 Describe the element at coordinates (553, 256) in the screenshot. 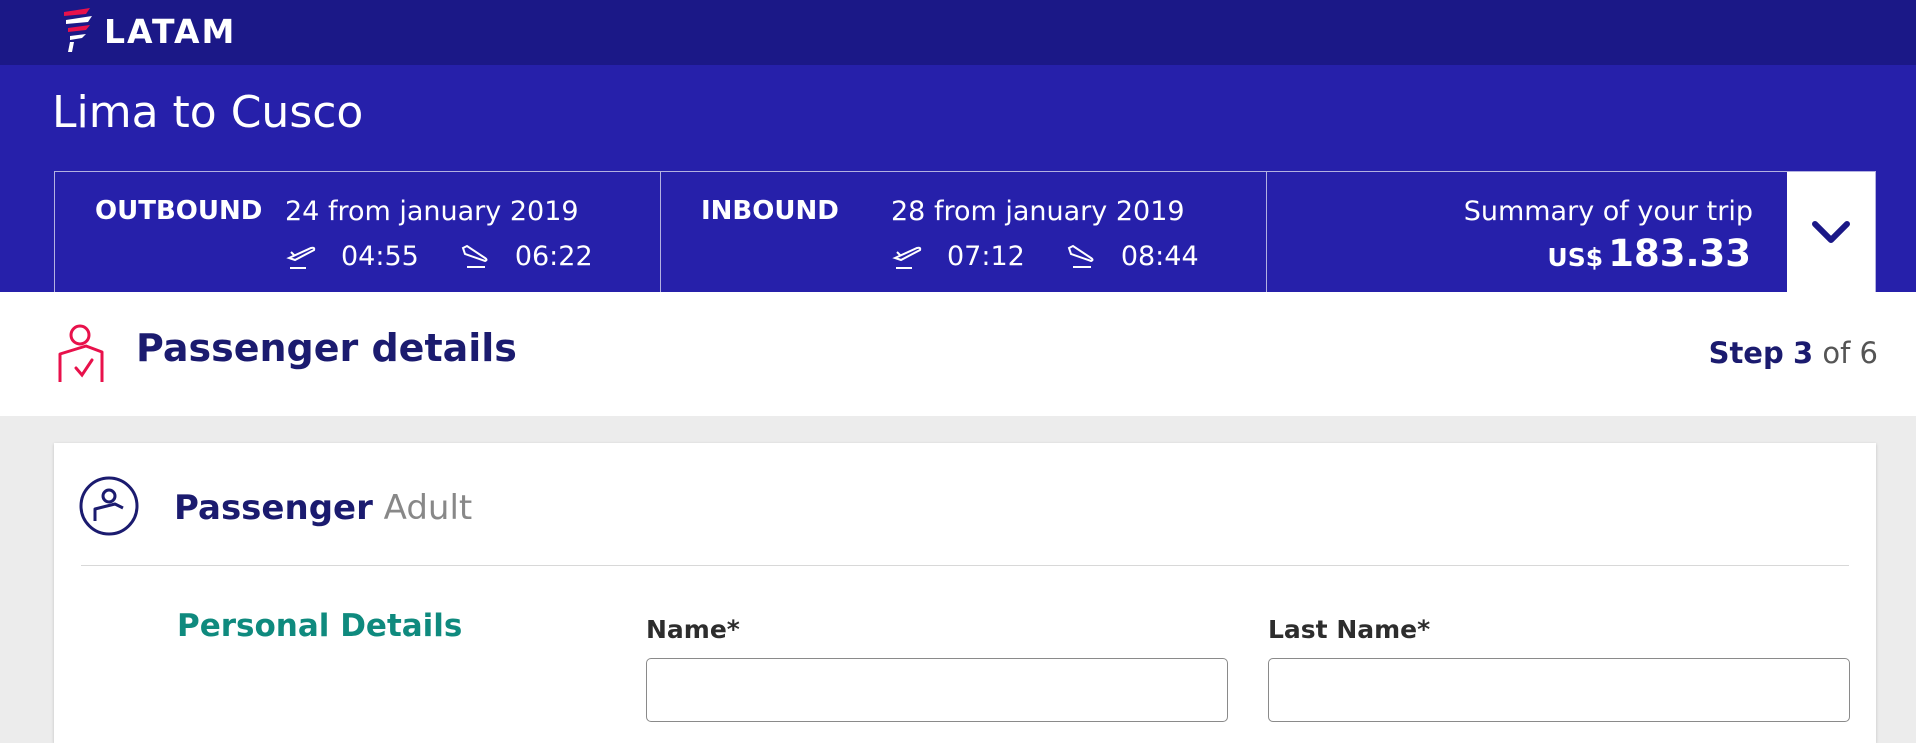

I see `outbound-arrive-time: 06:22` at that location.